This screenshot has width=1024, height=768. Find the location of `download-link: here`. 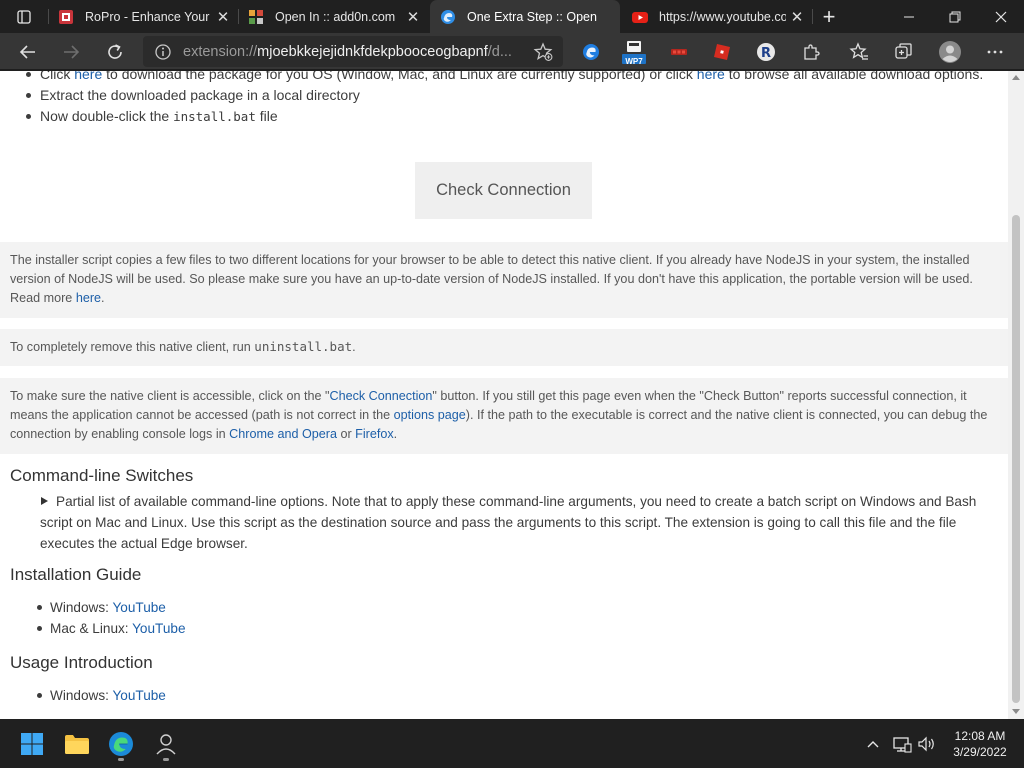

download-link: here is located at coordinates (88, 76).